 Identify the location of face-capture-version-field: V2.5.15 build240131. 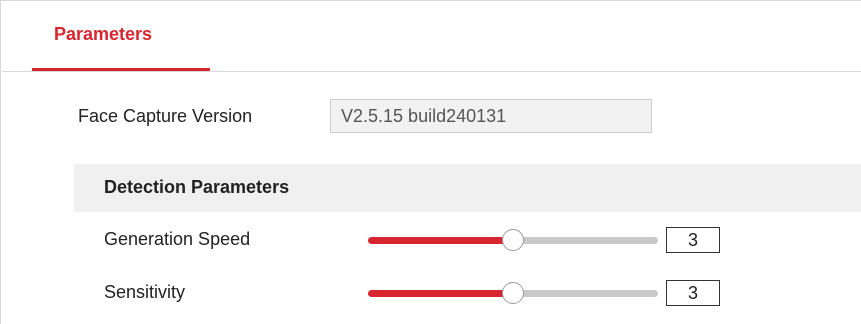
(491, 116).